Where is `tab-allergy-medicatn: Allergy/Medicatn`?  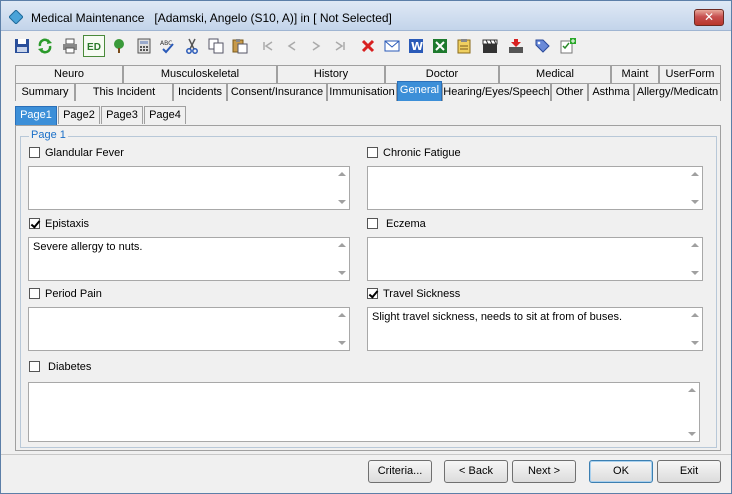 tab-allergy-medicatn: Allergy/Medicatn is located at coordinates (677, 92).